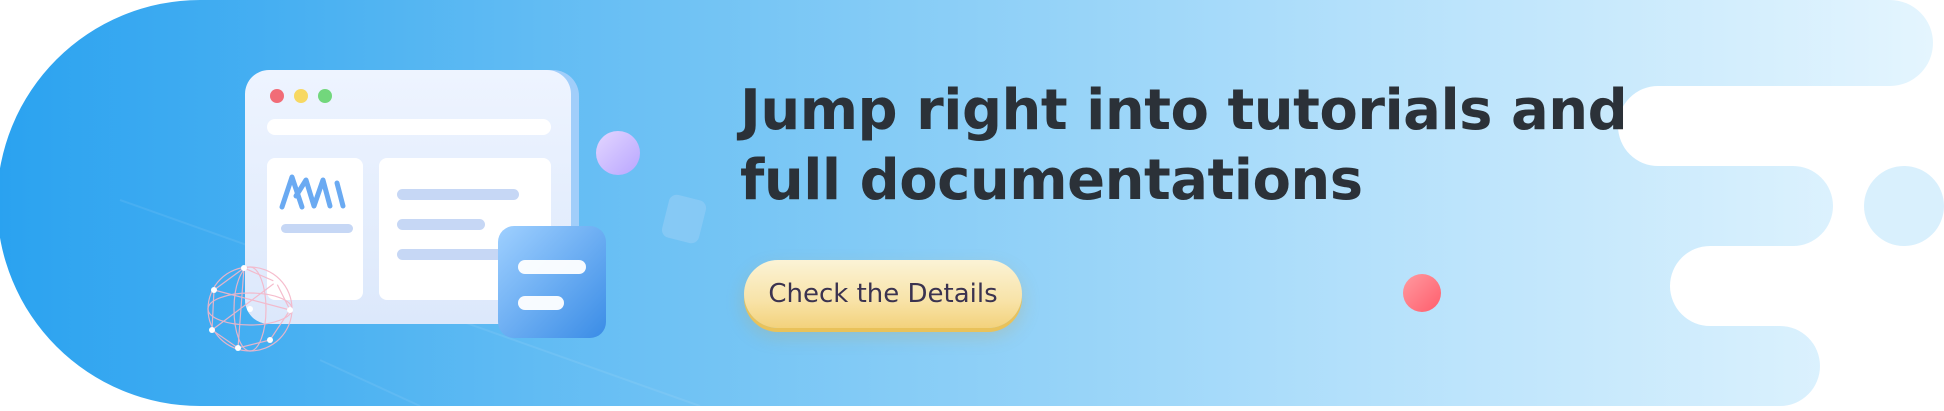 This screenshot has width=1944, height=411. Describe the element at coordinates (1184, 110) in the screenshot. I see `headline-line-1: Jump right into tutorials and` at that location.